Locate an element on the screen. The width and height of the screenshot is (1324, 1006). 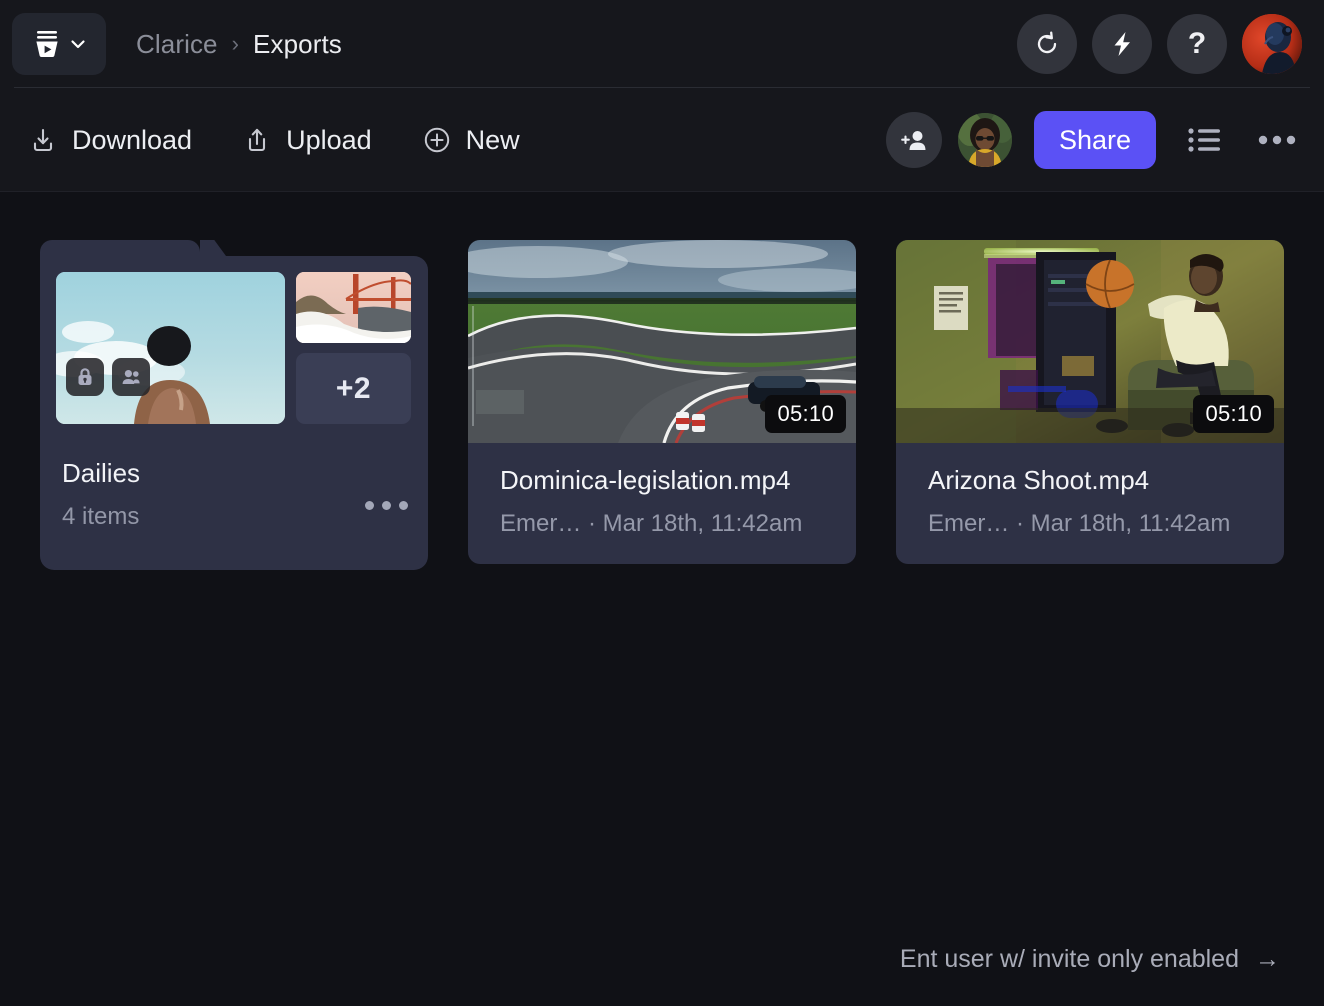
new-label: New is located at coordinates (492, 139).